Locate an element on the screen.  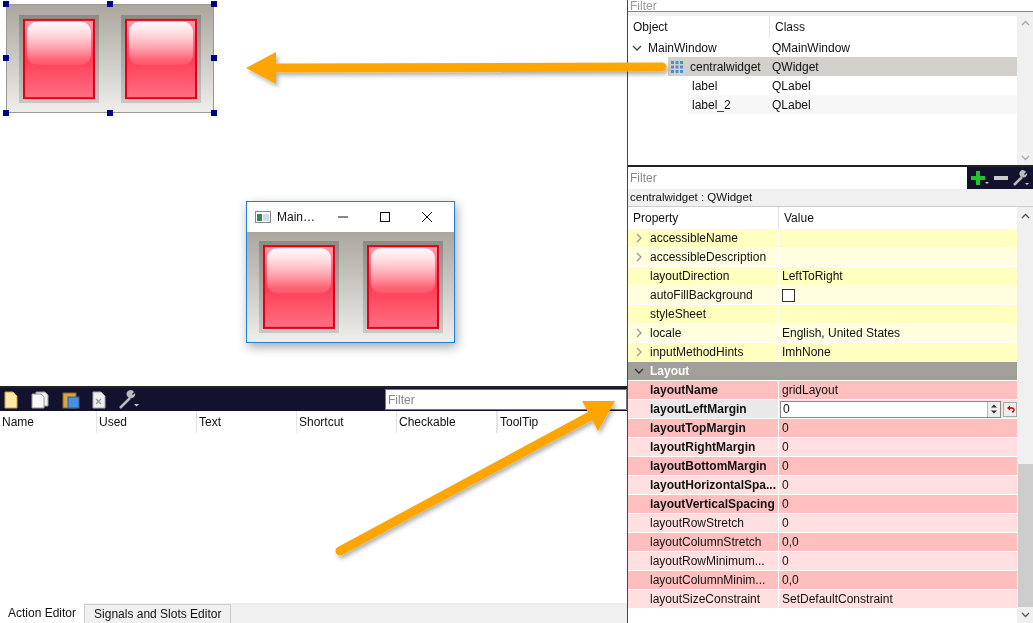
property-value: SetDefaultConstraint is located at coordinates (837, 599).